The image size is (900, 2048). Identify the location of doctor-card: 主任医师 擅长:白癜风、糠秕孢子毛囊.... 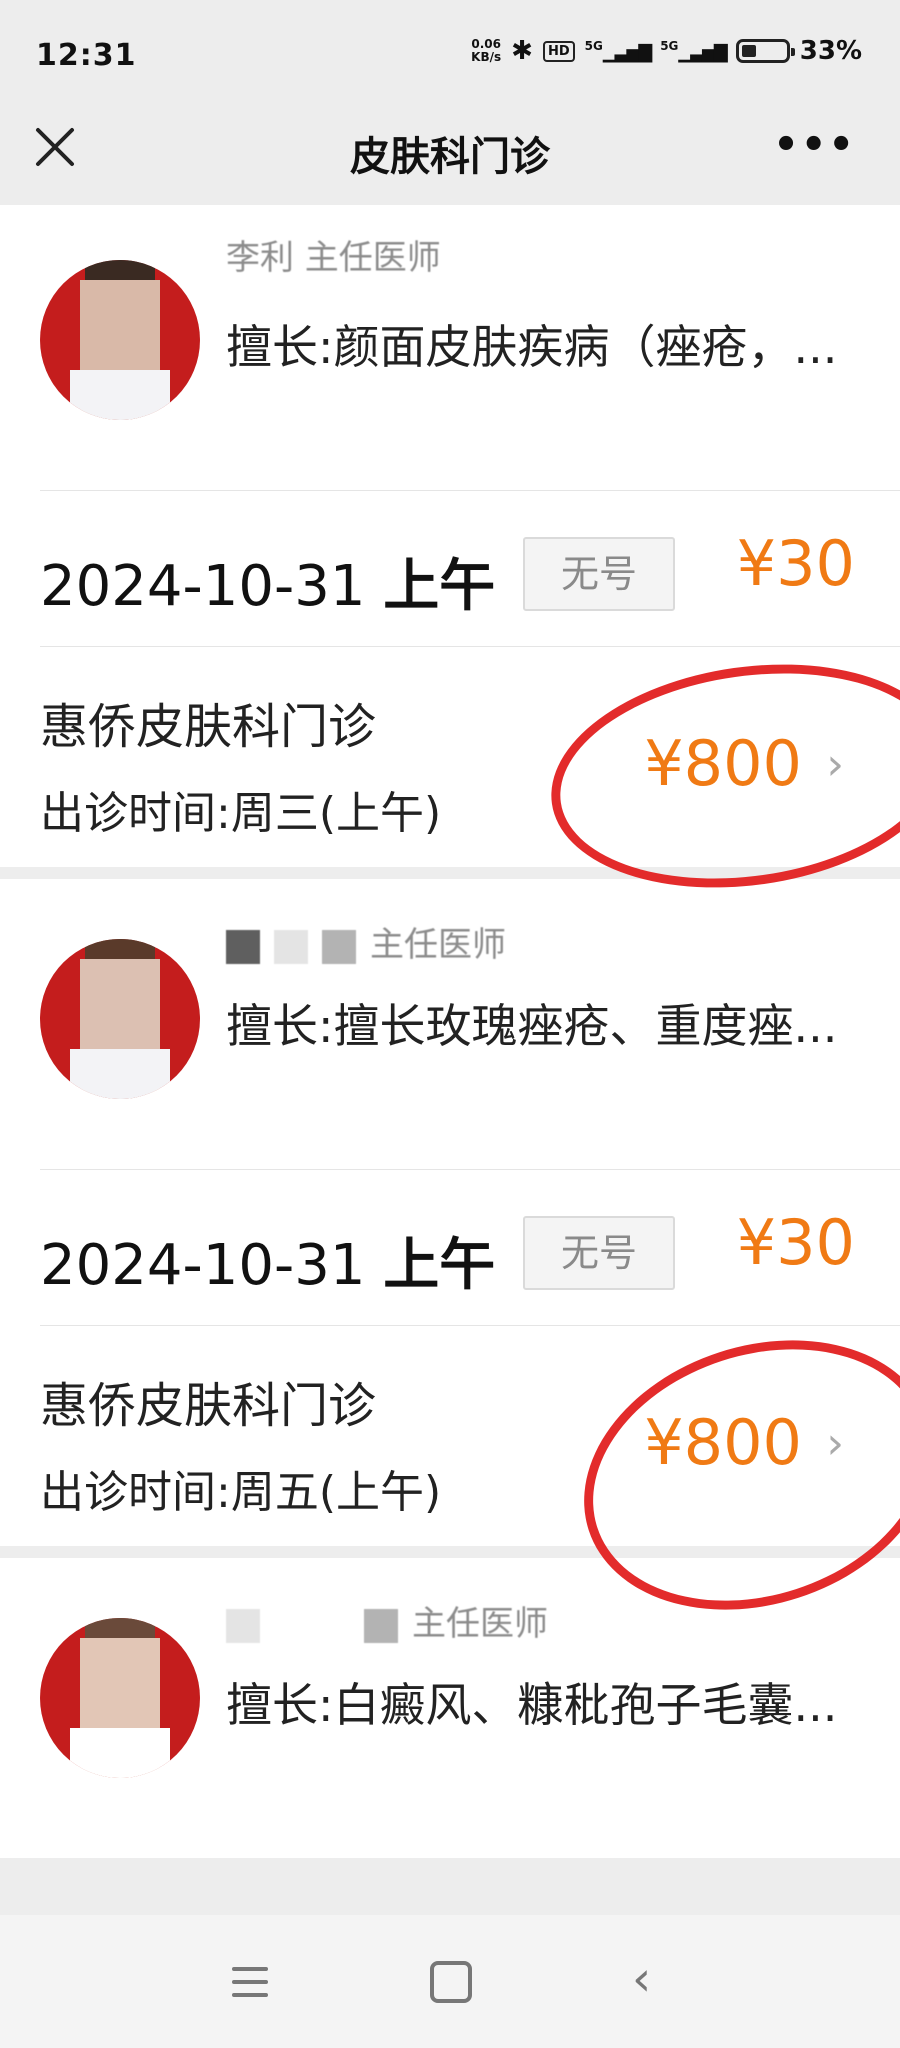
(450, 1708).